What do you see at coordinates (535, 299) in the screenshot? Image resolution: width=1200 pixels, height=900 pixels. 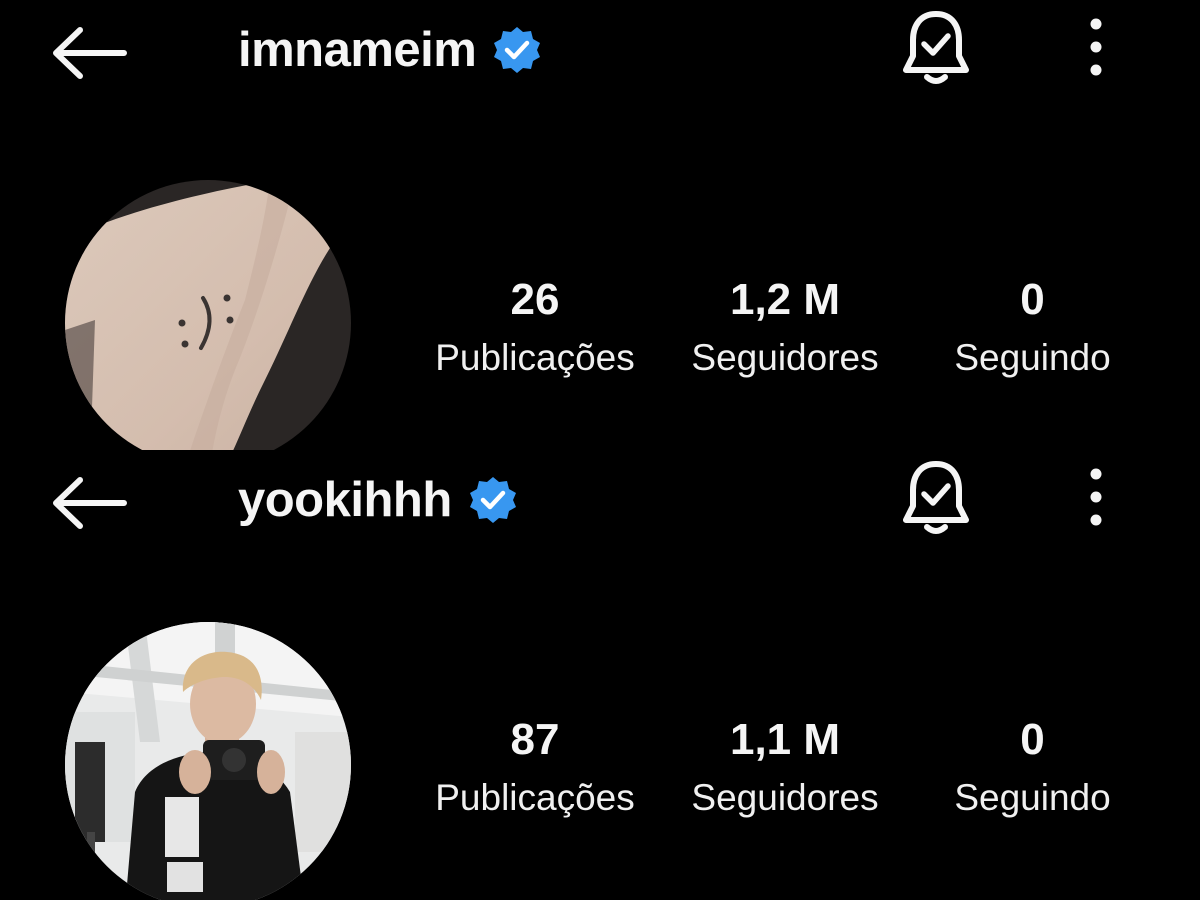 I see `posts-count: 26` at bounding box center [535, 299].